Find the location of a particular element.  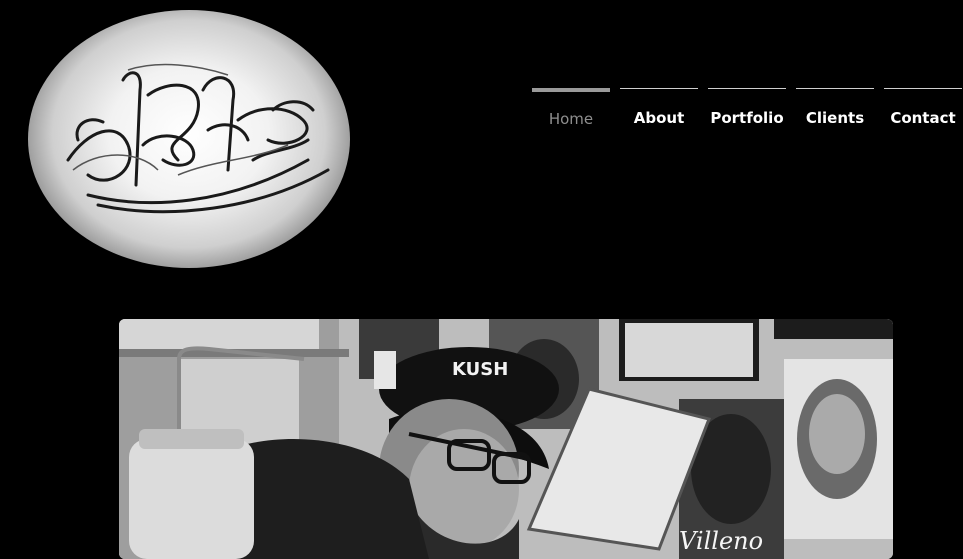

nav-home: Home is located at coordinates (571, 117).